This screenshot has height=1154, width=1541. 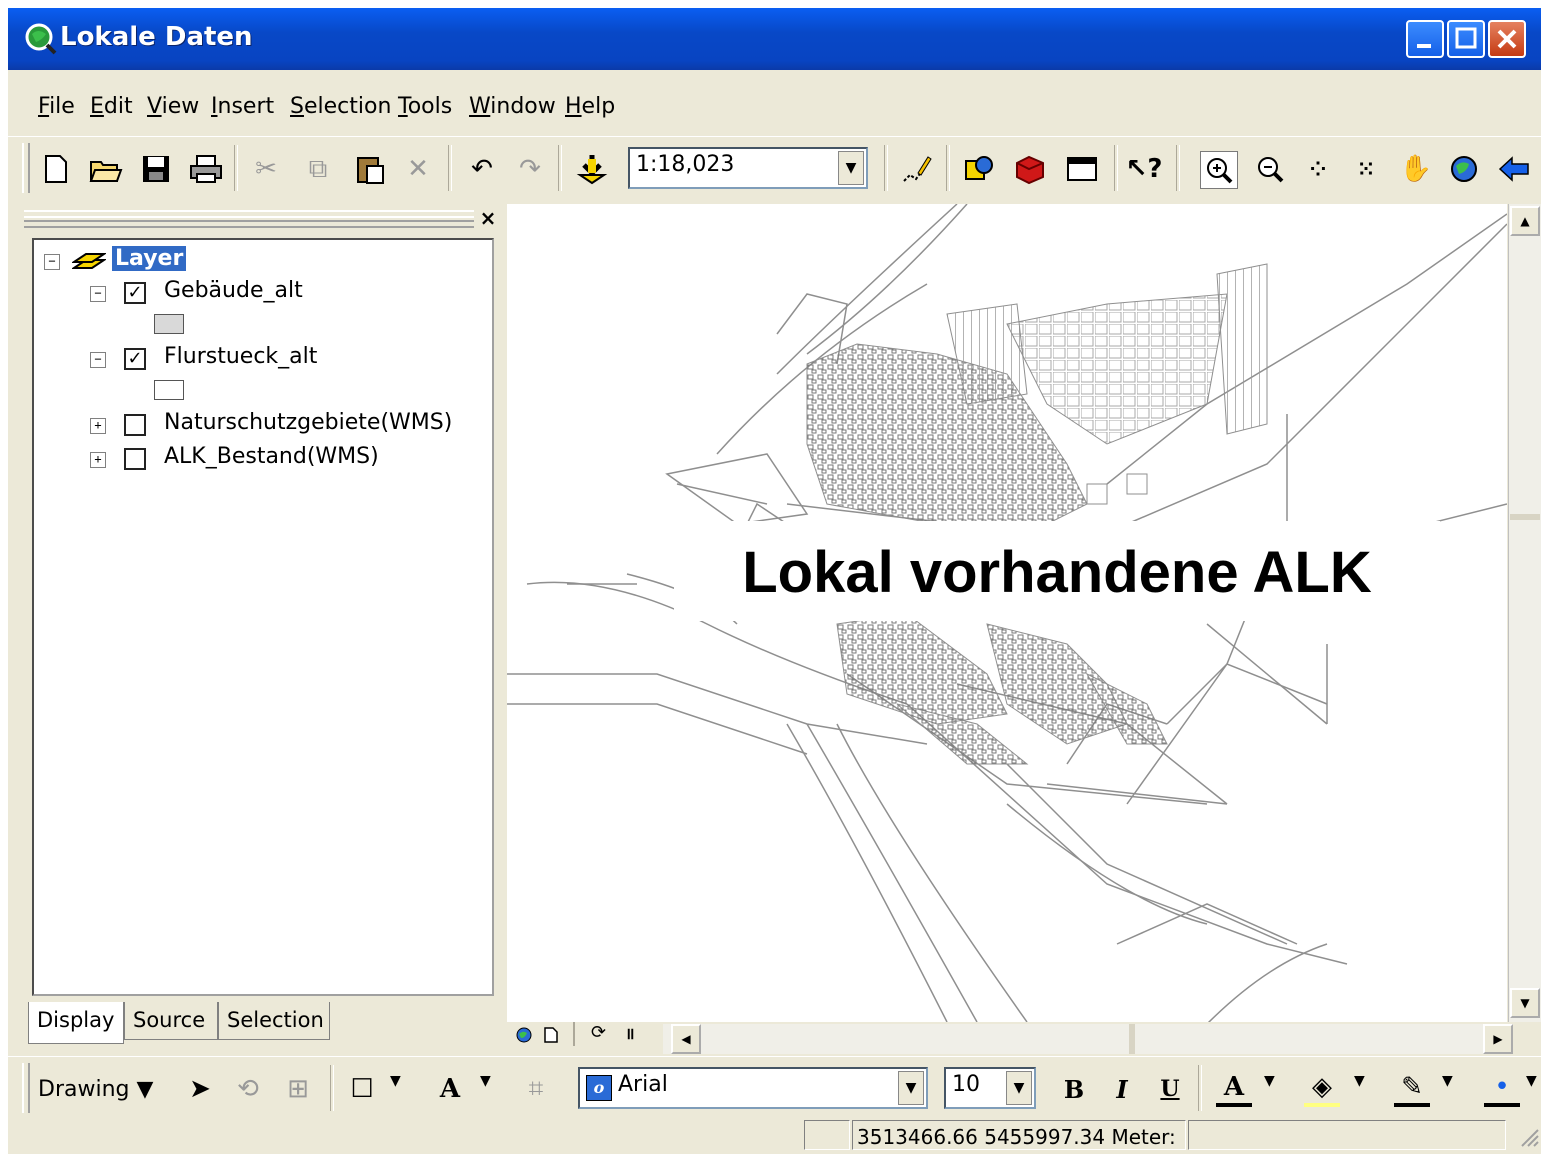 I want to click on menu-edit: Edit, so click(x=111, y=106).